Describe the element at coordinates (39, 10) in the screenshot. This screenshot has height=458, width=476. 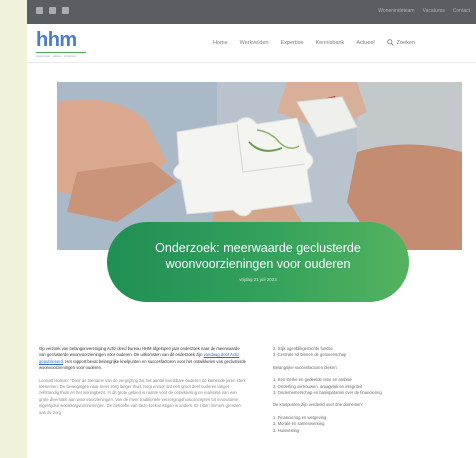
I see `linkedin-icon` at that location.